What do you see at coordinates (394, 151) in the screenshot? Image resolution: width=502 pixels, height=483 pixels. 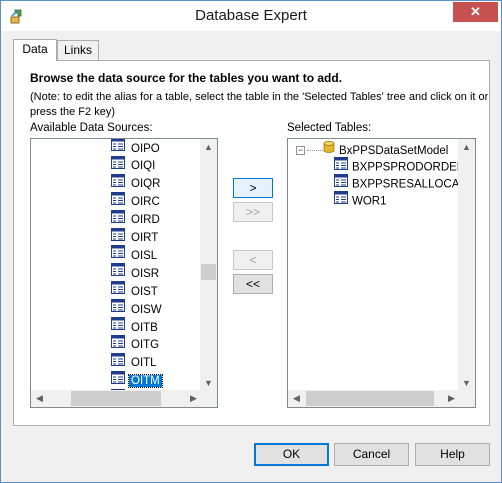 I see `tree-root-label: BxPPSDataSetModel` at bounding box center [394, 151].